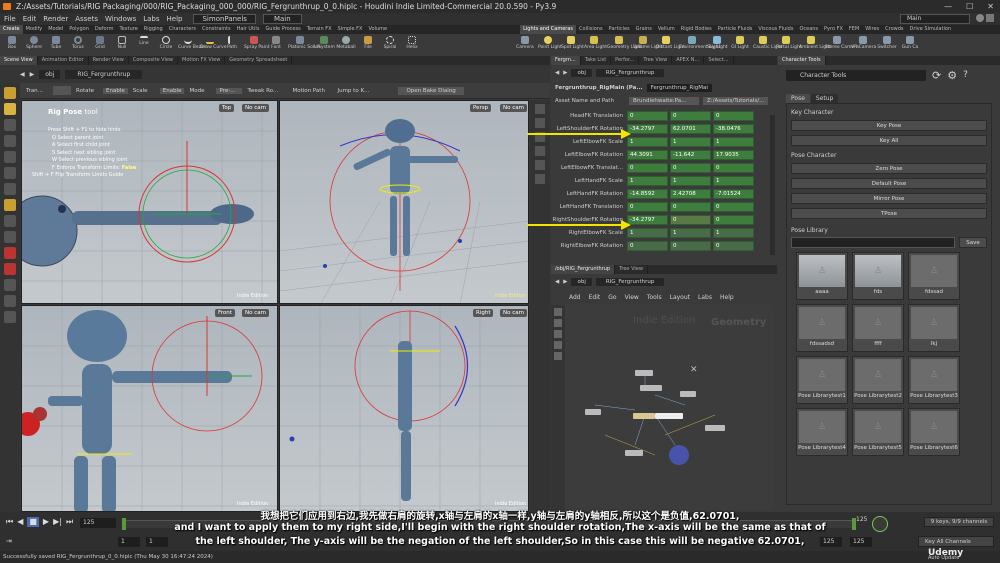  Describe the element at coordinates (390, 46) in the screenshot. I see `shelf-tool-spiral: Spiral` at that location.